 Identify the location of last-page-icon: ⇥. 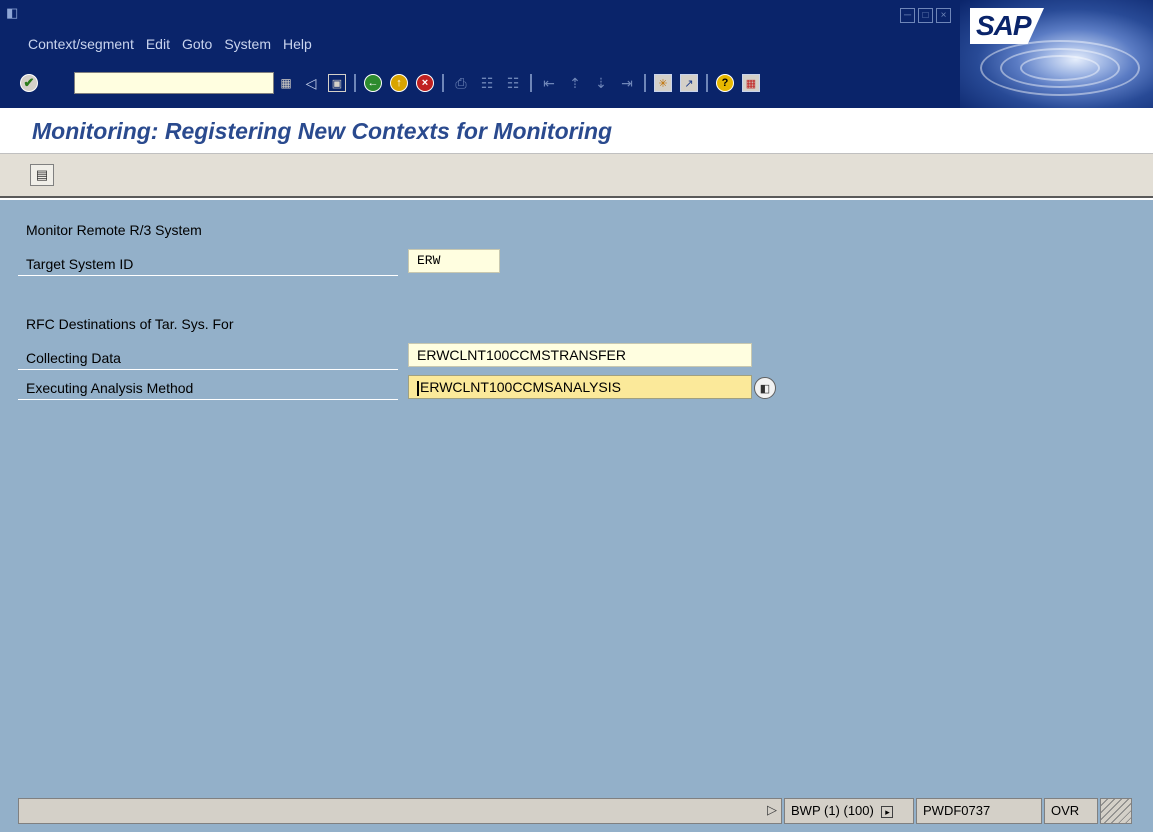
(627, 83).